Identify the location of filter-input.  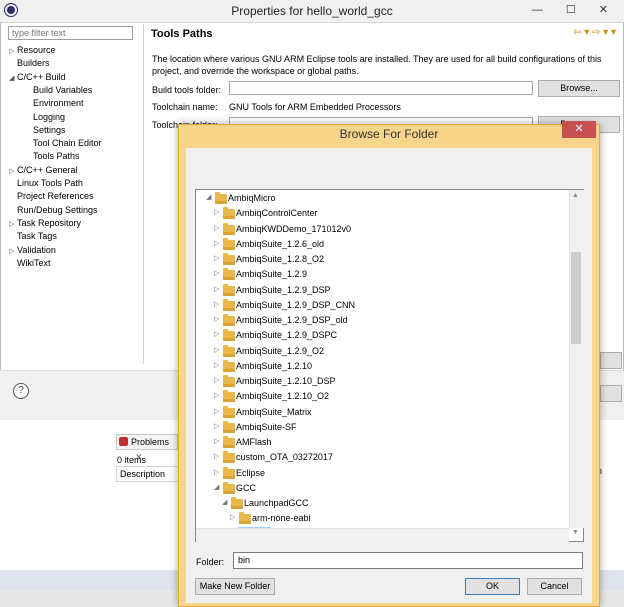
(70, 33).